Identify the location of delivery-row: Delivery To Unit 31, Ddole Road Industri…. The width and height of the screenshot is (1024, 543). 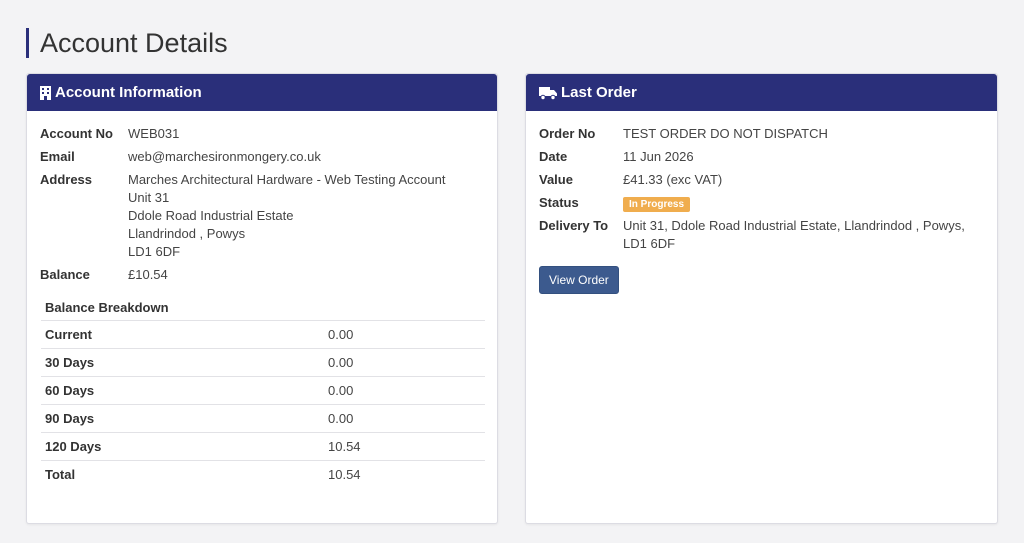
(761, 235).